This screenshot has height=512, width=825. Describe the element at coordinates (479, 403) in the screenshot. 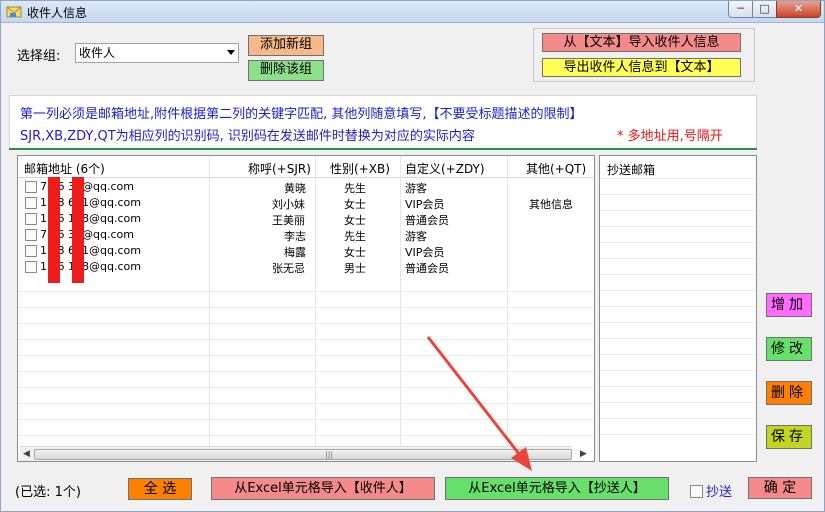

I see `red-pointer-arrow-icon` at that location.